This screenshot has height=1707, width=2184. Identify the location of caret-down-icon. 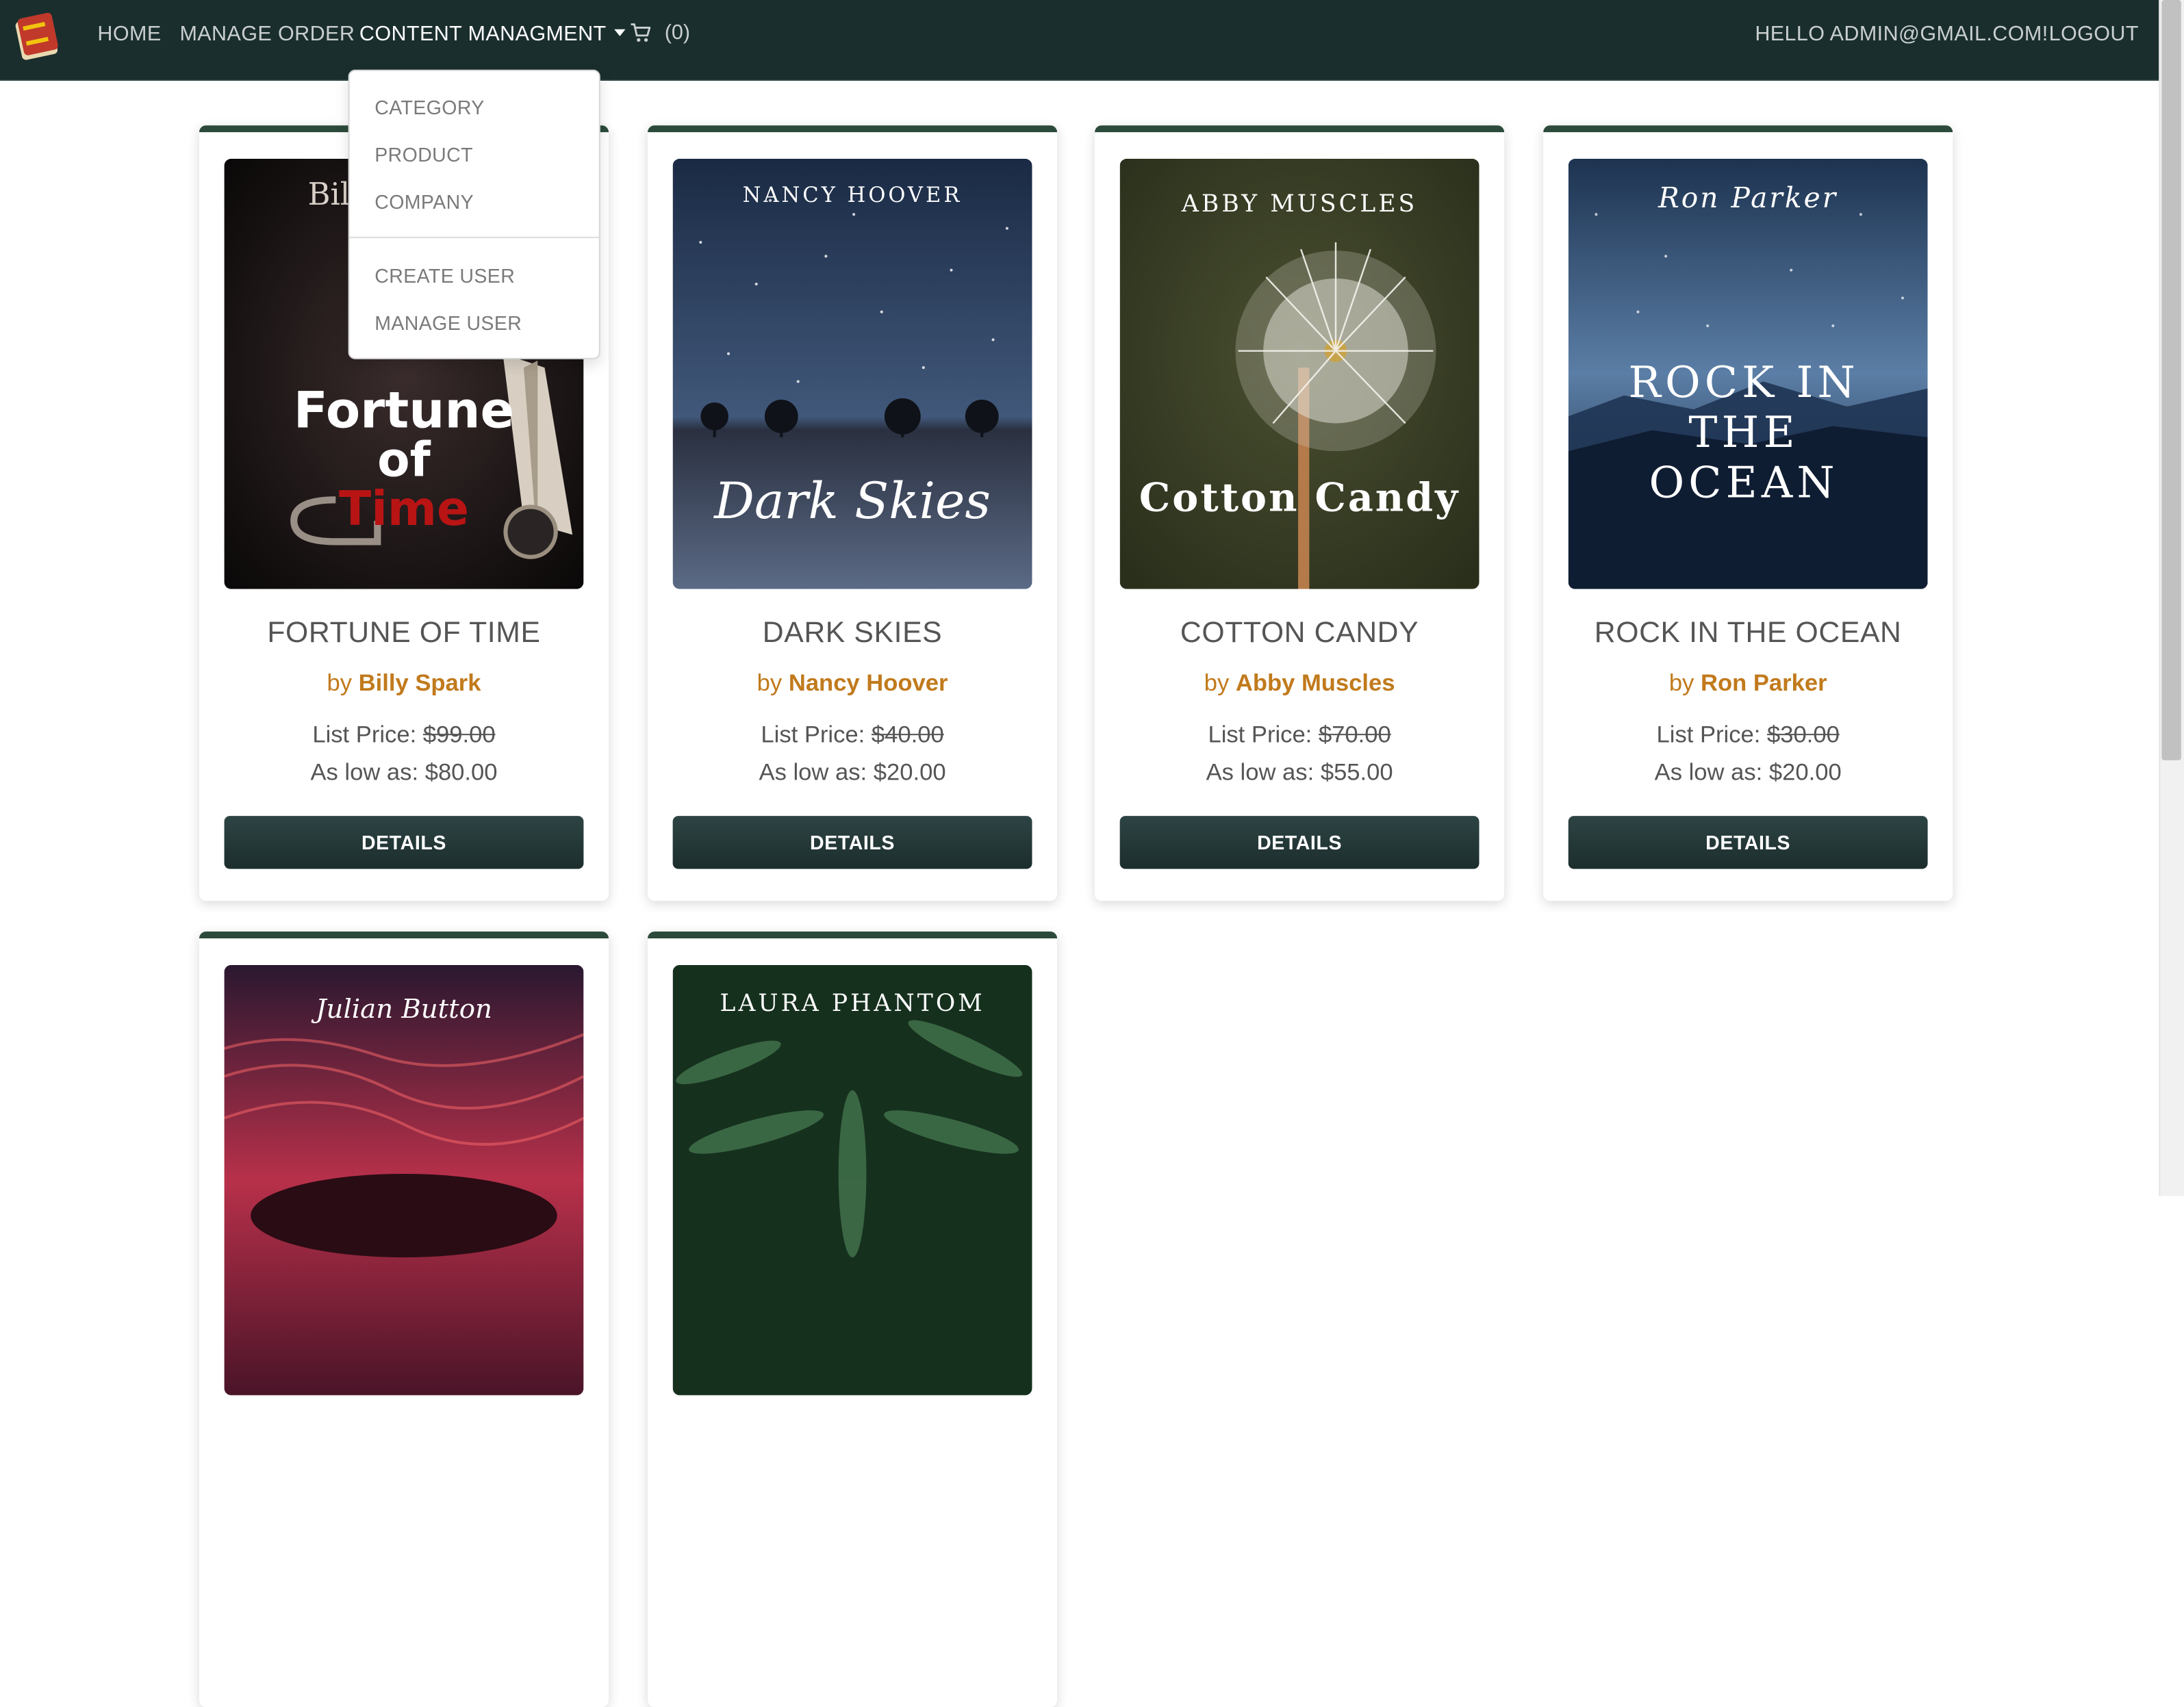
(620, 32).